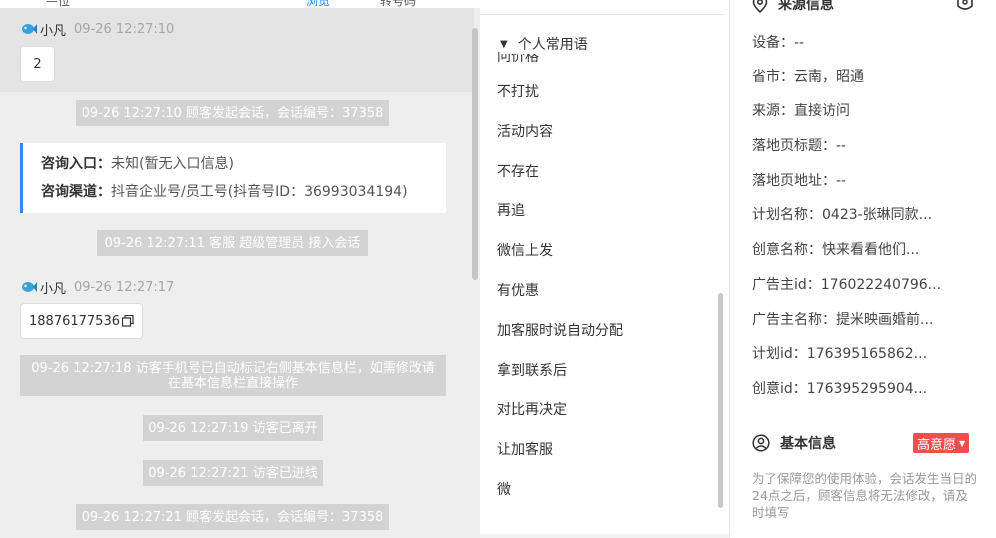 The width and height of the screenshot is (996, 538). I want to click on chat-scrollbar, so click(475, 154).